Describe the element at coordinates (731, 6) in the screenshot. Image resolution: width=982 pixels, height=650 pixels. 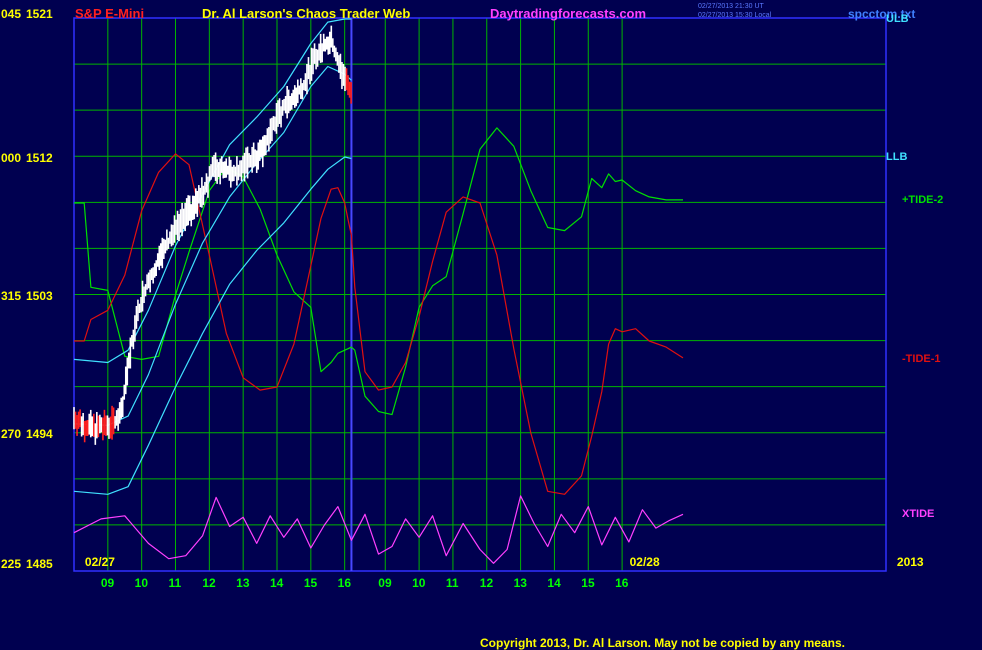
I see `timestamp-ut: 02/27/2013 21:30 UT` at that location.